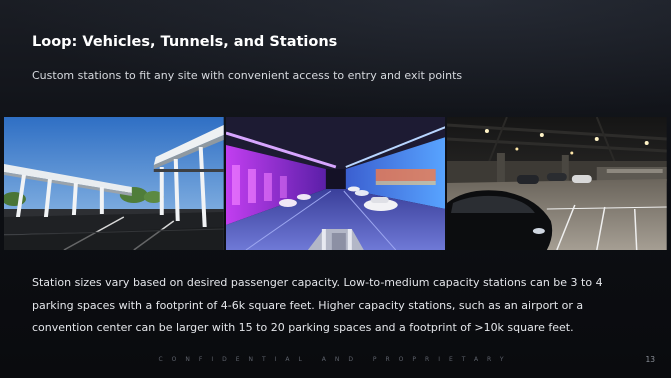  I want to click on outdoor-station-canopy-photo, so click(114, 183).